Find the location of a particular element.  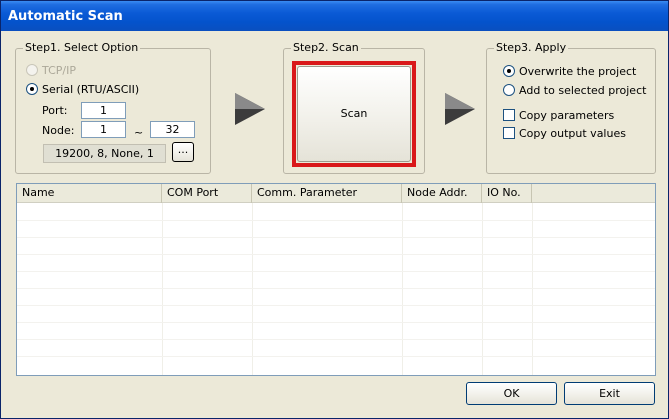

column-header-com-port: COM Port is located at coordinates (207, 193).